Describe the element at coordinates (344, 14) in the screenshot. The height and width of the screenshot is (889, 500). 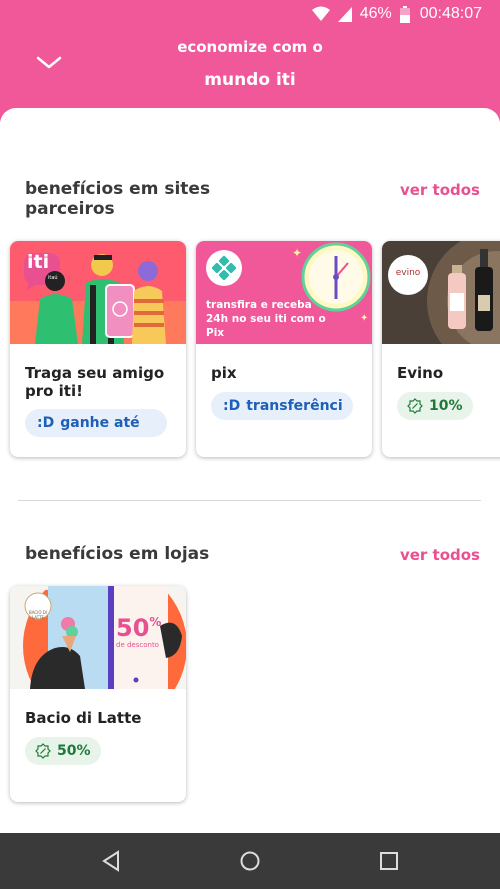
I see `signal-icon` at that location.